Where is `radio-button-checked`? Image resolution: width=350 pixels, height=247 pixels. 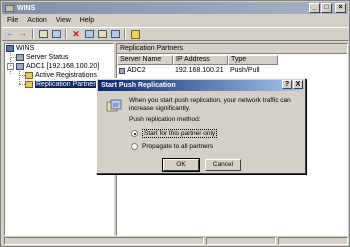
radio-button-checked is located at coordinates (134, 133).